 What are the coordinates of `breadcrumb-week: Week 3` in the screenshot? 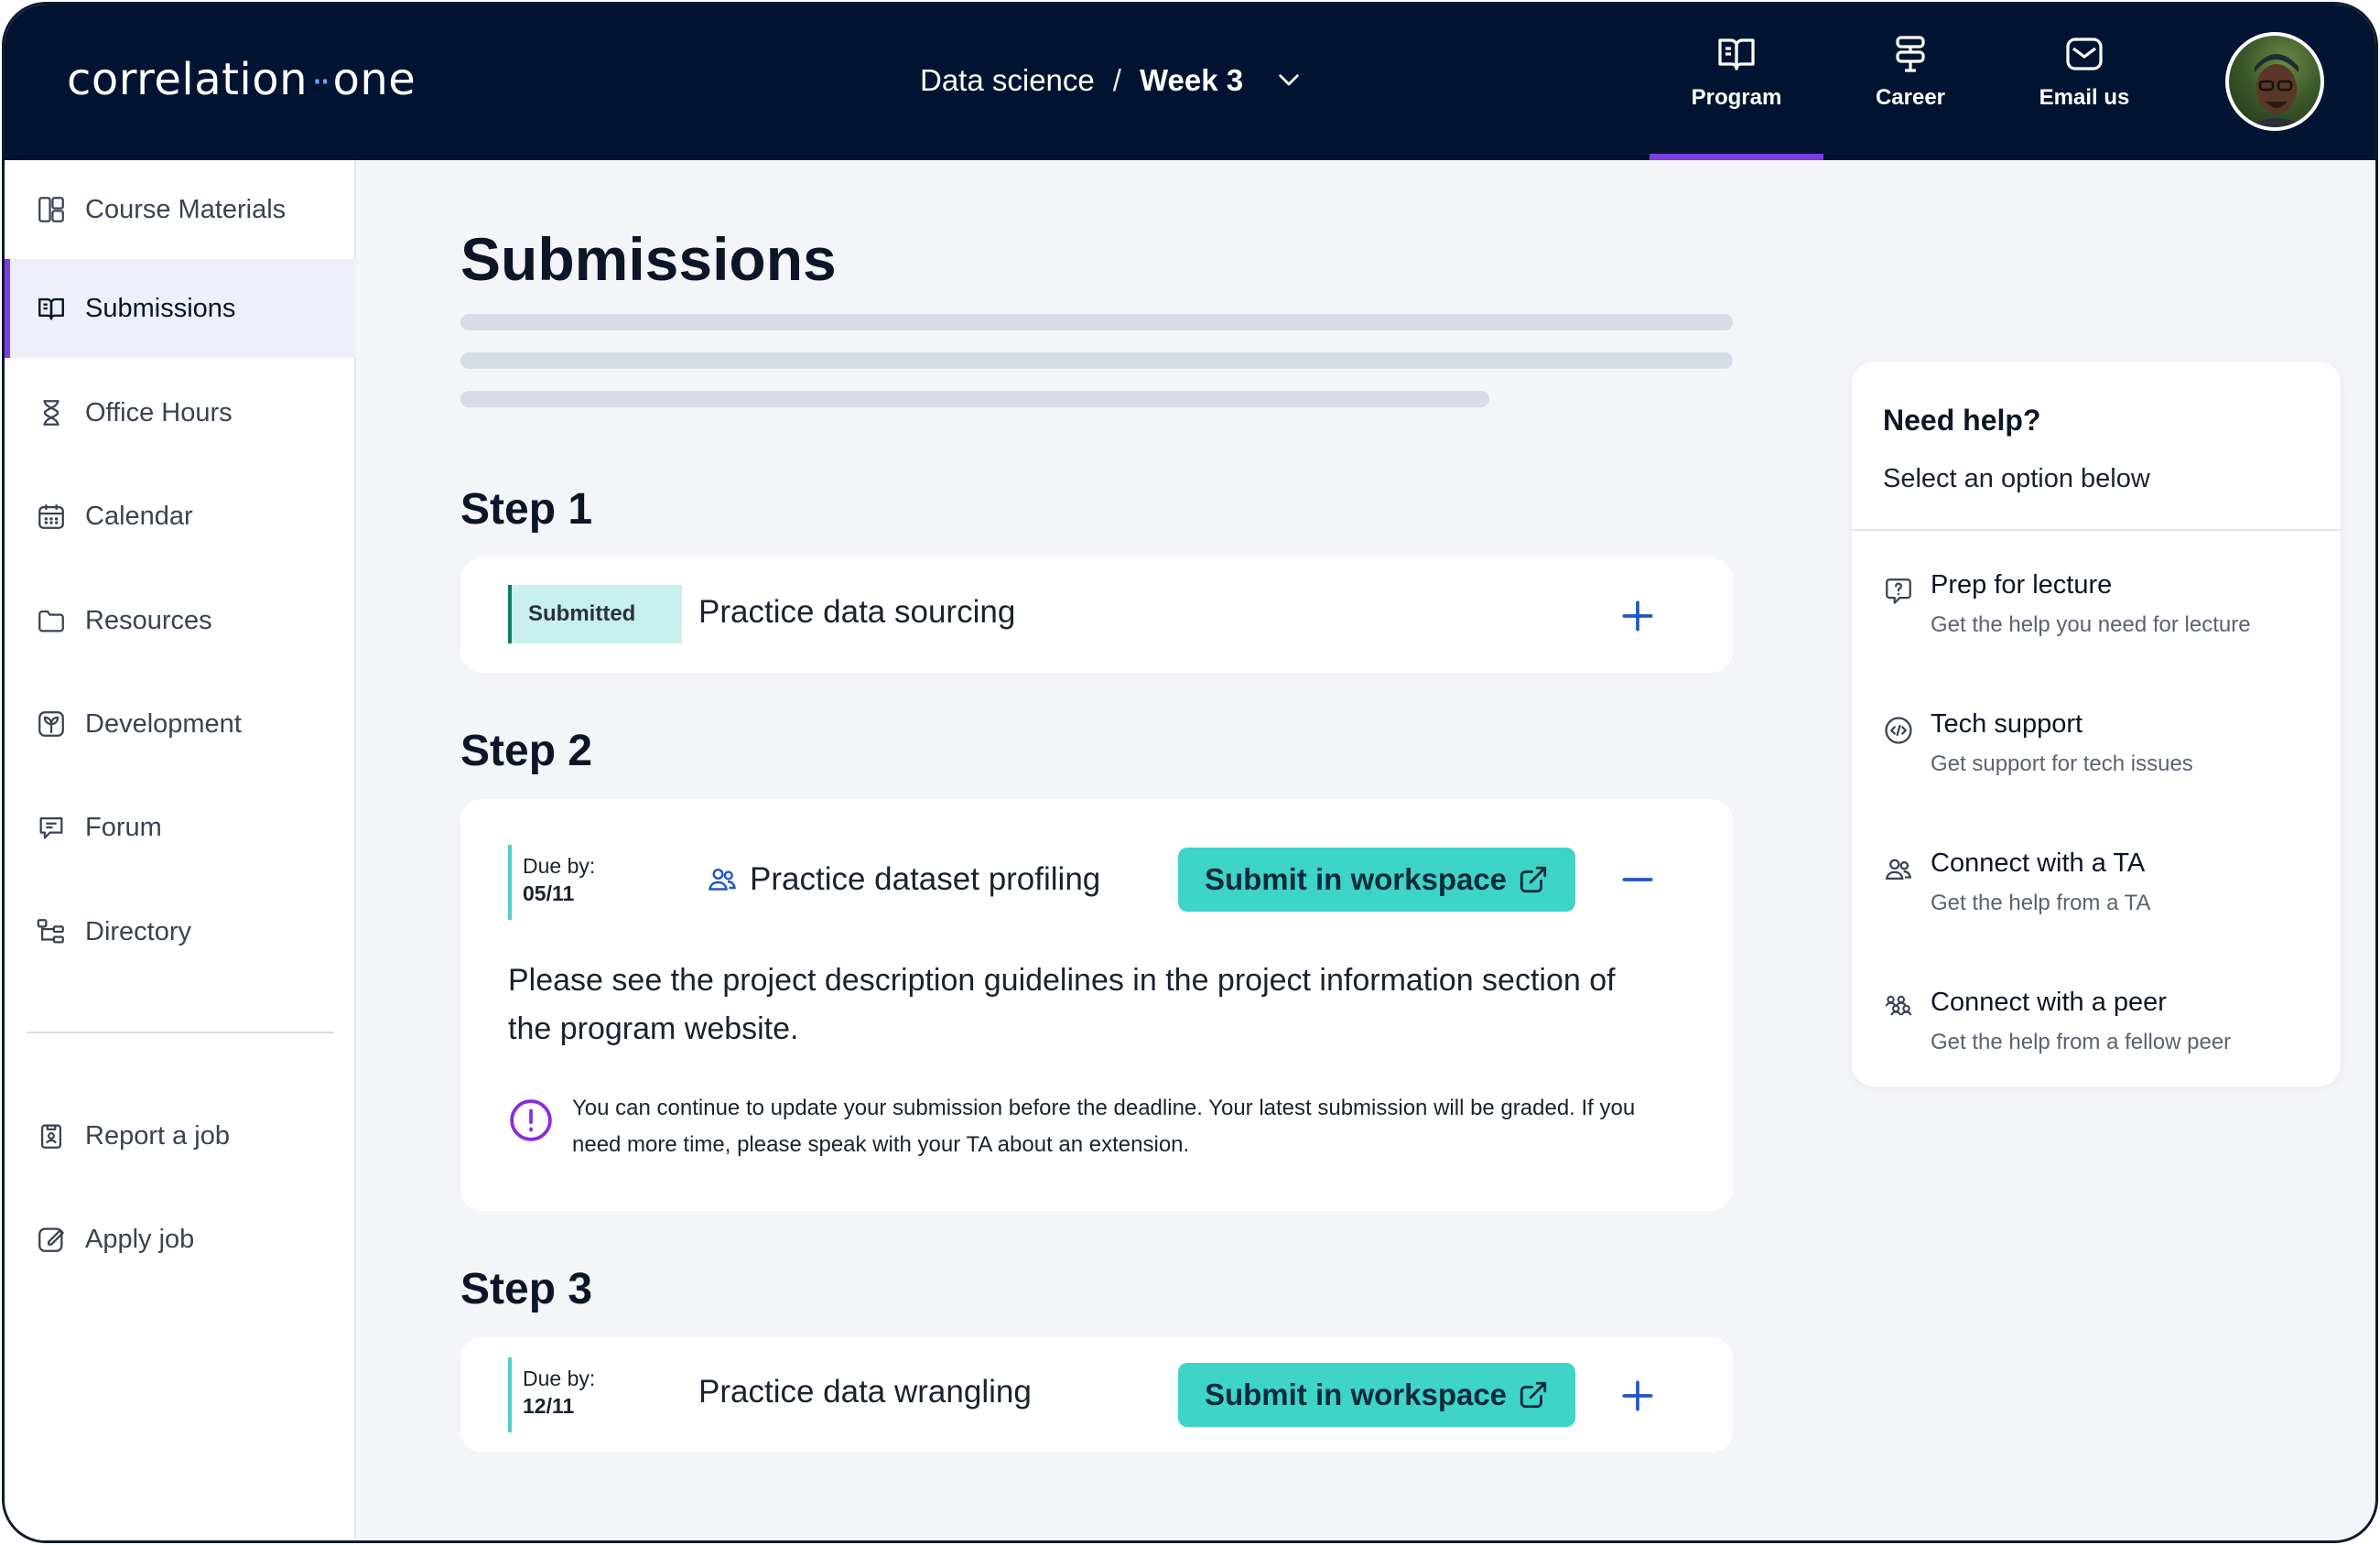 It's located at (1191, 80).